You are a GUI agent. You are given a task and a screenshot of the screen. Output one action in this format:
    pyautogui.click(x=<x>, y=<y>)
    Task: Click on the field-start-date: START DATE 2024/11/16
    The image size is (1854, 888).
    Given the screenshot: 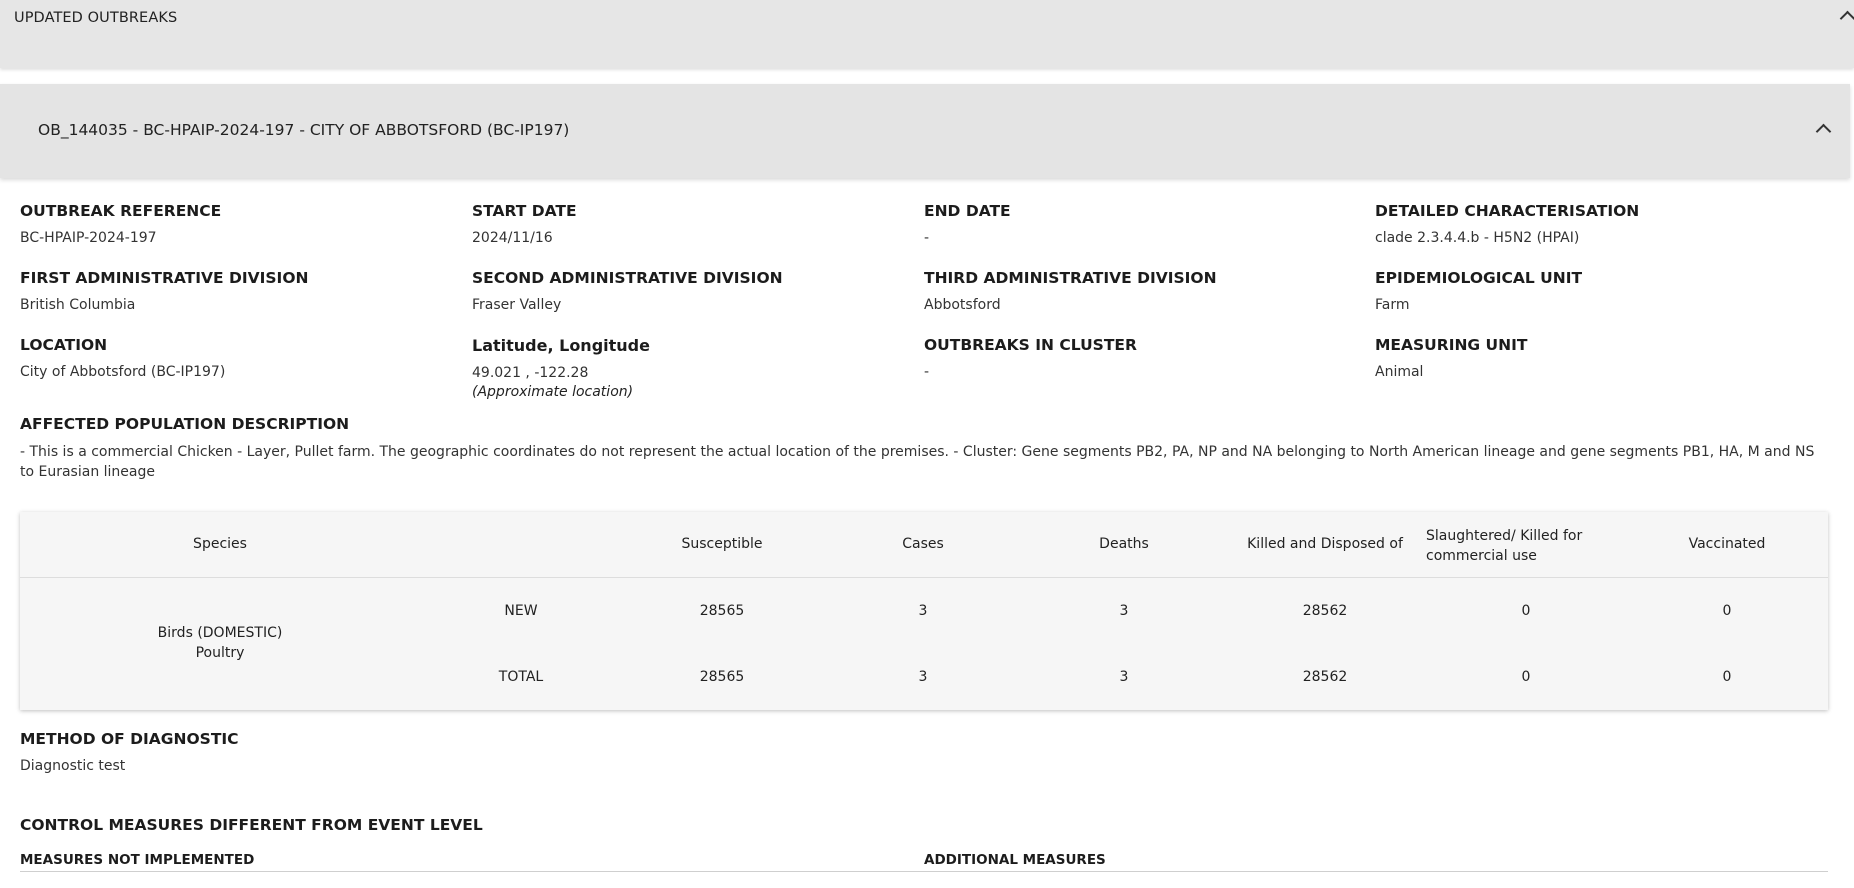 What is the action you would take?
    pyautogui.click(x=524, y=224)
    